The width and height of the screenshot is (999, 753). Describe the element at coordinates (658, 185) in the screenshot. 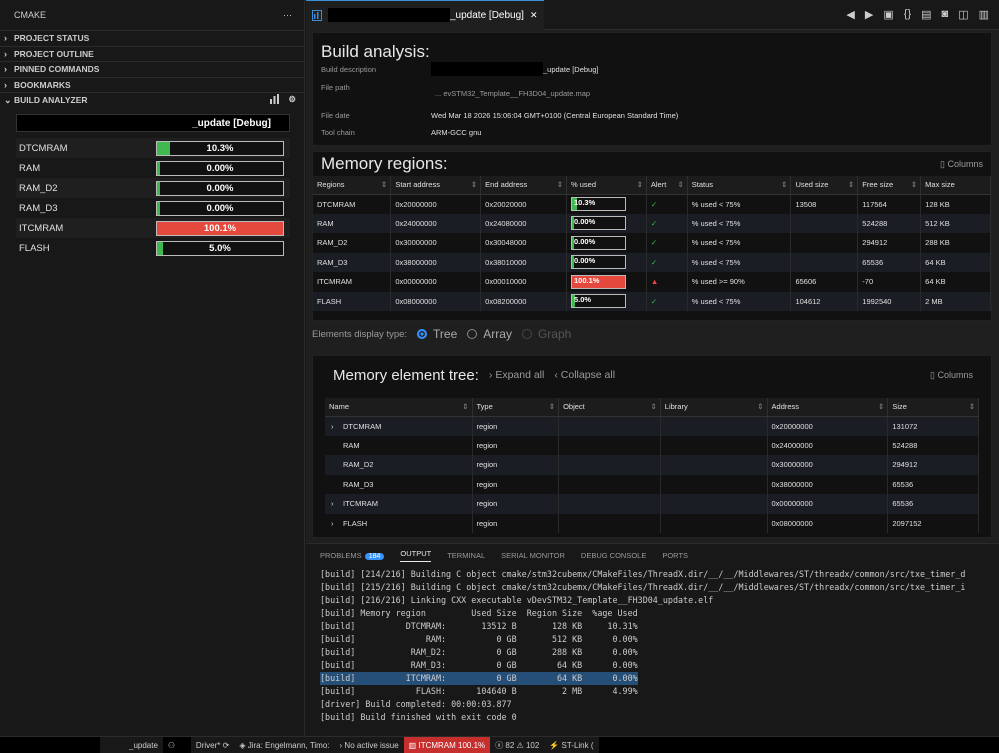

I see `column-header-label: Alert` at that location.